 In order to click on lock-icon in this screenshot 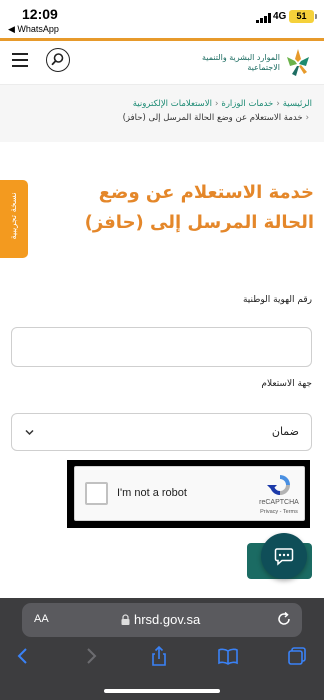, I will do `click(125, 619)`.